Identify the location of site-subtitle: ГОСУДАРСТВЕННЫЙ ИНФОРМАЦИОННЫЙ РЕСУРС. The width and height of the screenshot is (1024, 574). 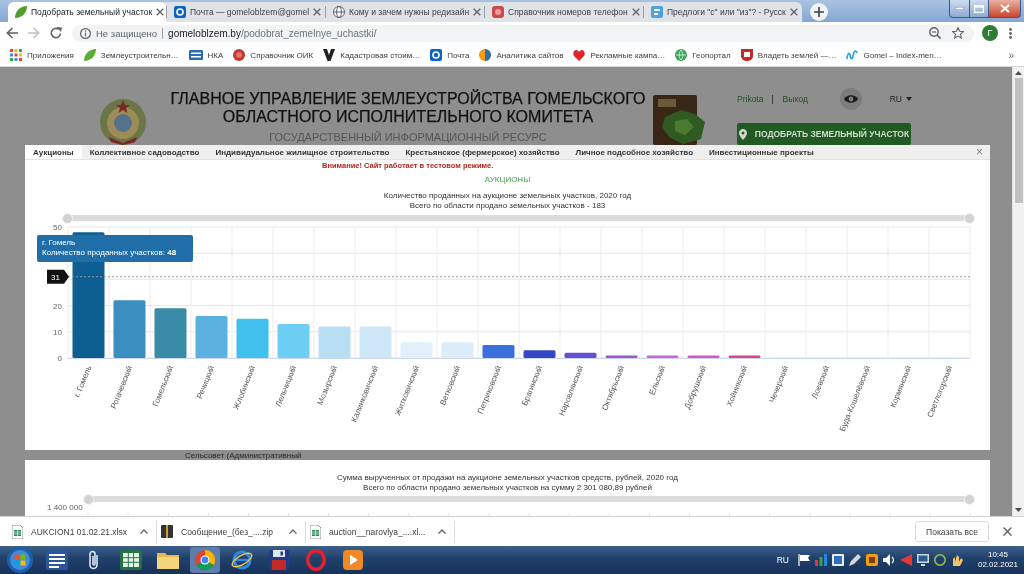
(408, 137).